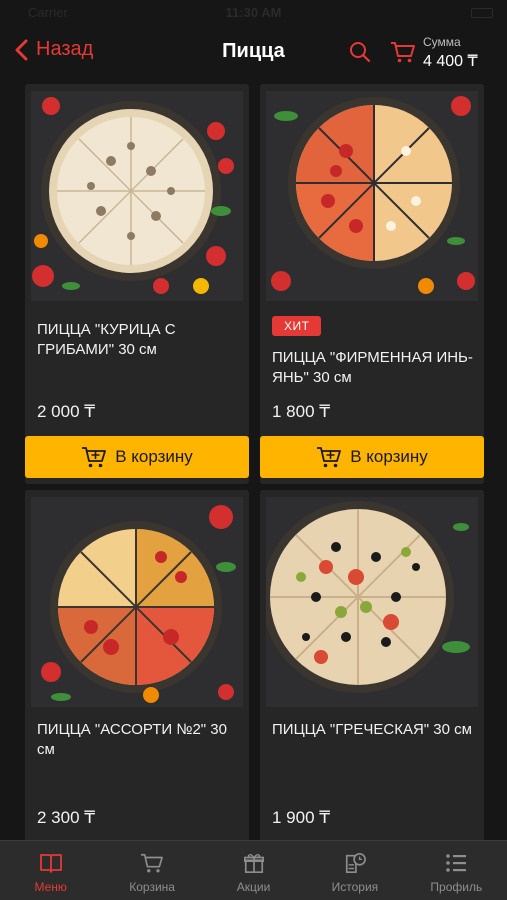 The height and width of the screenshot is (900, 507). What do you see at coordinates (442, 42) in the screenshot?
I see `sum-label: Сумма` at bounding box center [442, 42].